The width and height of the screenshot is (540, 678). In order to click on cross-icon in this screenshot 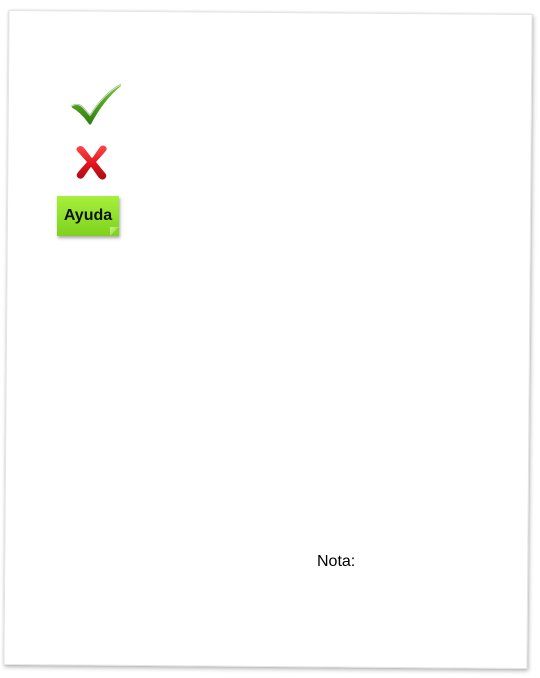, I will do `click(92, 162)`.